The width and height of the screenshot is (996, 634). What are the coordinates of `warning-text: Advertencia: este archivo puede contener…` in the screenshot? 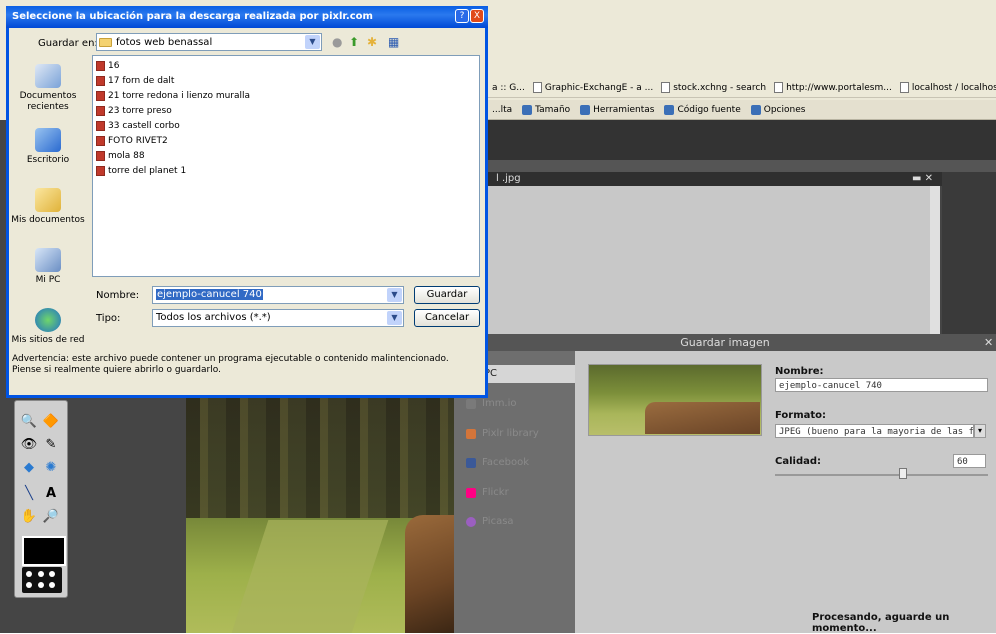 It's located at (247, 365).